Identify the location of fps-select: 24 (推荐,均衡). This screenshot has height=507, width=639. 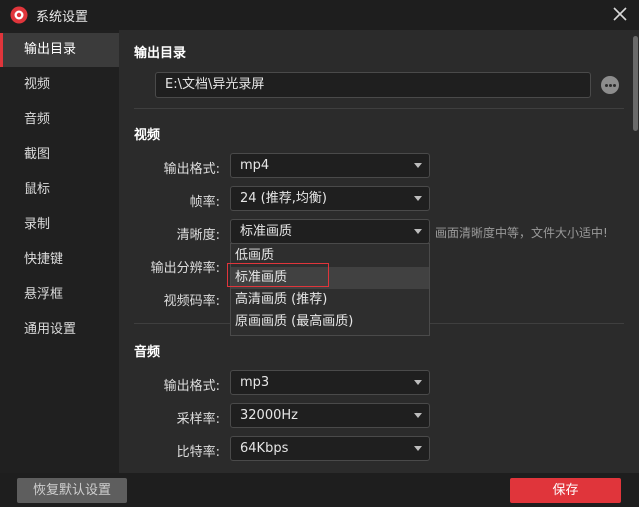
(330, 198).